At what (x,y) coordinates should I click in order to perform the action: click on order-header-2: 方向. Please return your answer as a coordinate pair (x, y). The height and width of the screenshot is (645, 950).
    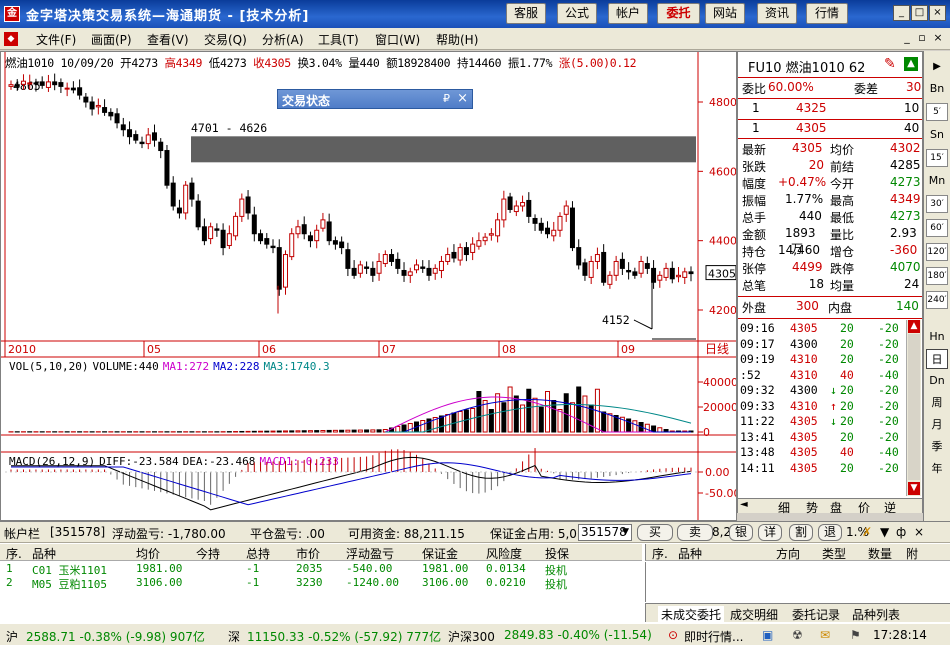
    Looking at the image, I should click on (788, 553).